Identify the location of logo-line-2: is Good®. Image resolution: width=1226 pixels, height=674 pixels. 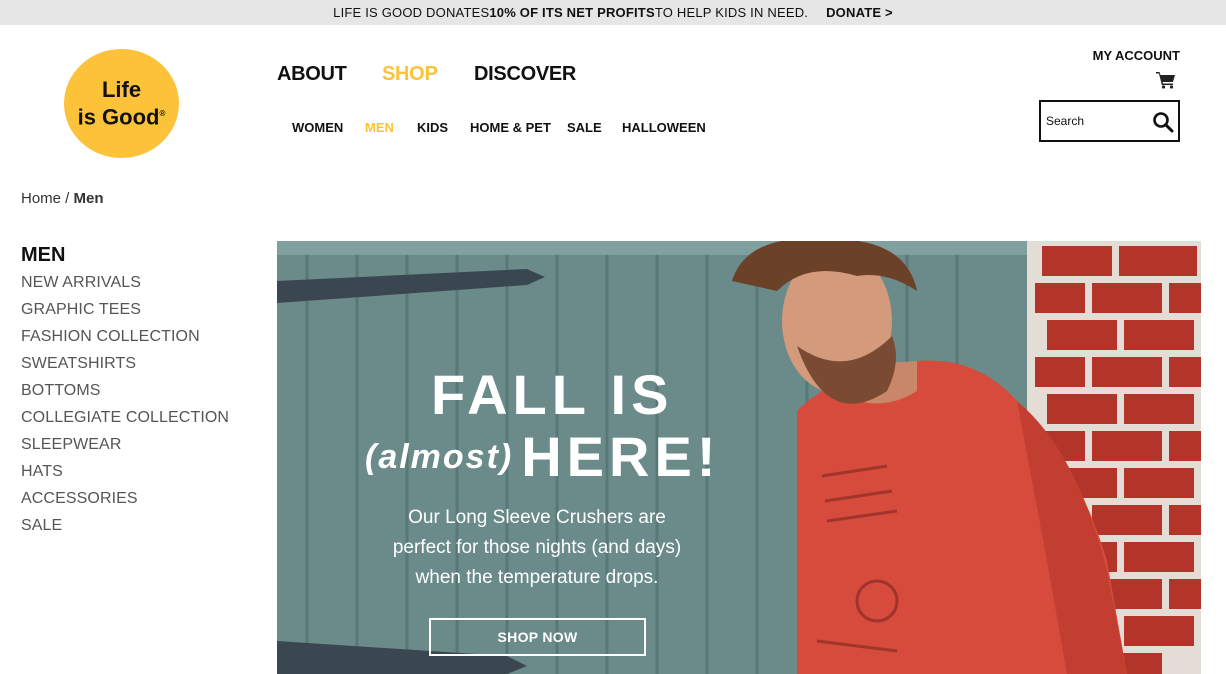
(121, 117).